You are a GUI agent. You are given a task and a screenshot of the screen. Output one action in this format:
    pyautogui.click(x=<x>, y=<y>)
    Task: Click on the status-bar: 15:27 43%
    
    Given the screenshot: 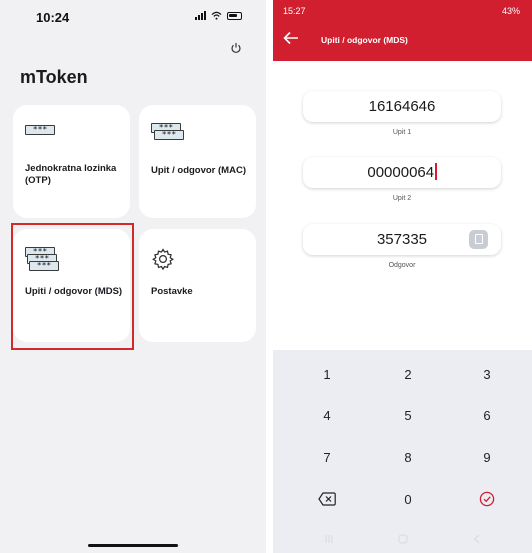 What is the action you would take?
    pyautogui.click(x=402, y=12)
    